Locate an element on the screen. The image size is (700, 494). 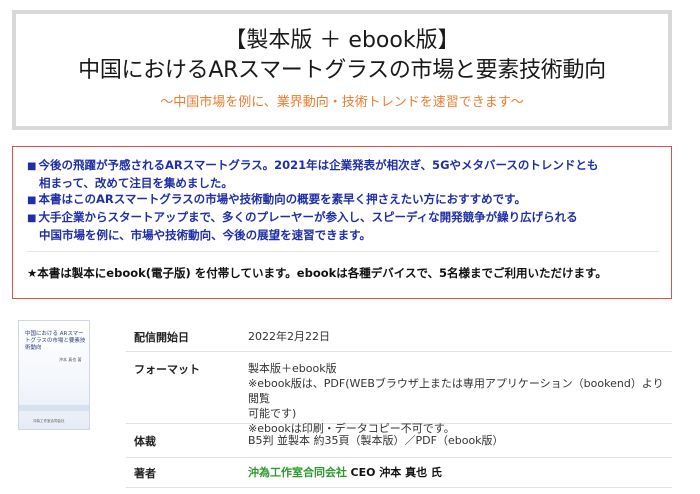
cover-author: 沖本 真也 著 is located at coordinates (70, 359).